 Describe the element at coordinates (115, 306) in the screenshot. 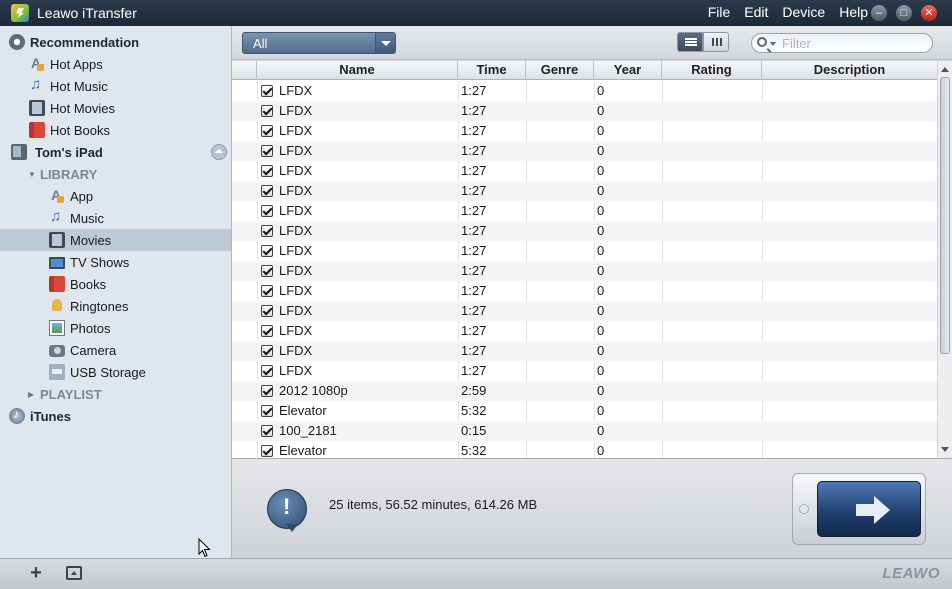

I see `sidebar-item-ringtones: Ringtones` at that location.